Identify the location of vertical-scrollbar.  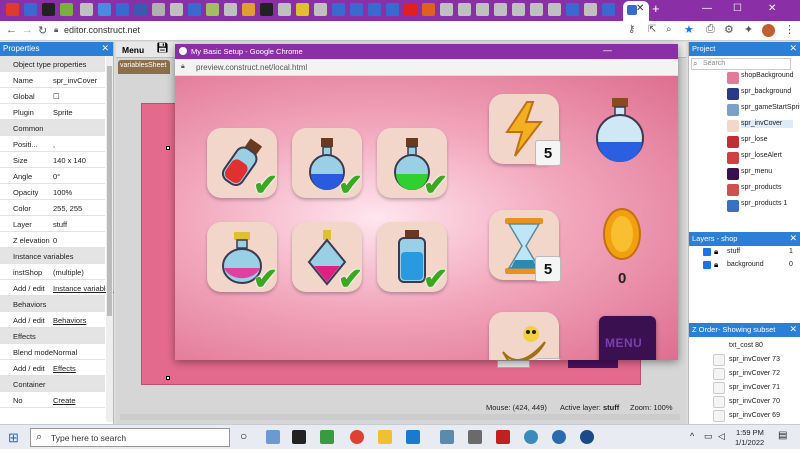
(109, 239).